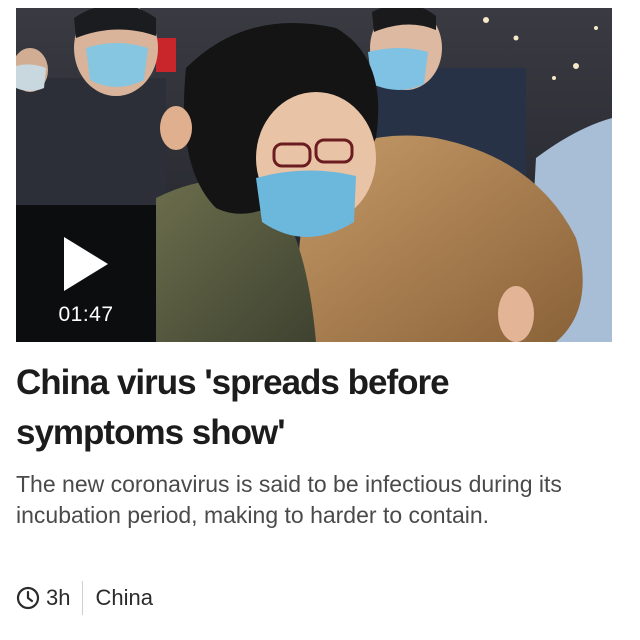  I want to click on clock-icon, so click(28, 598).